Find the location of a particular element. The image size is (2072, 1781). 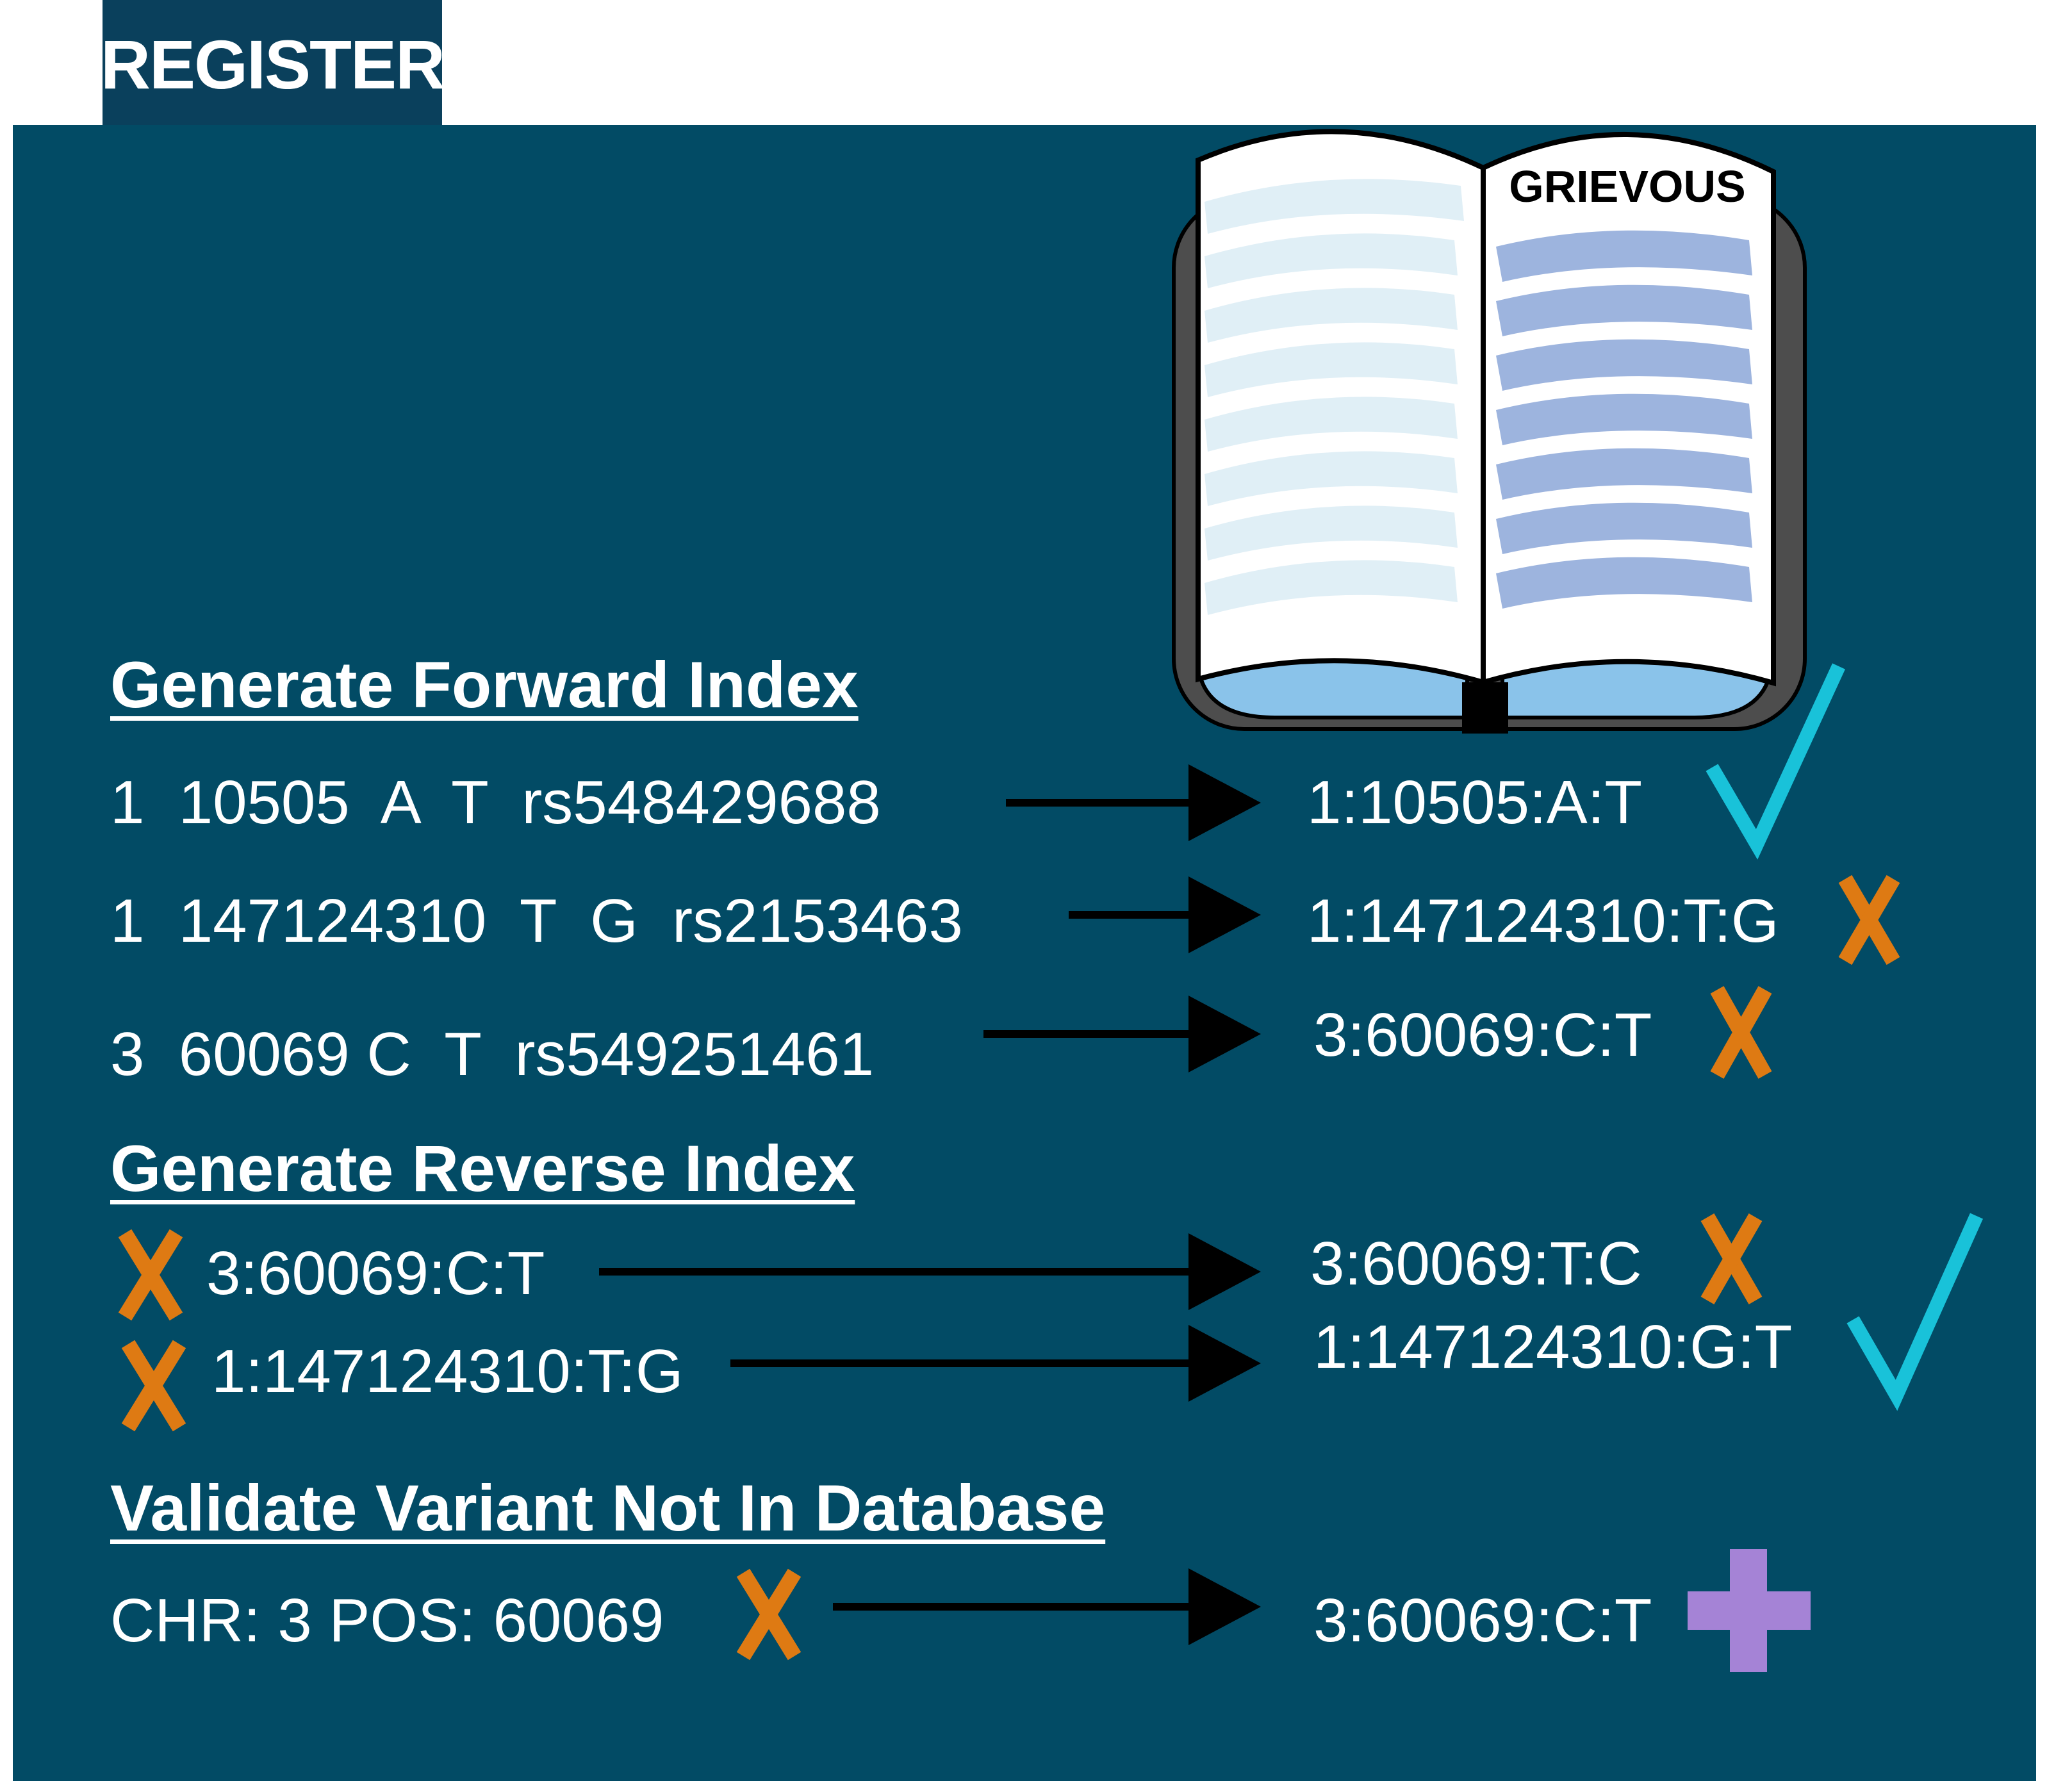

reverse-input-2: 1:147124310:T:G is located at coordinates (447, 1371).